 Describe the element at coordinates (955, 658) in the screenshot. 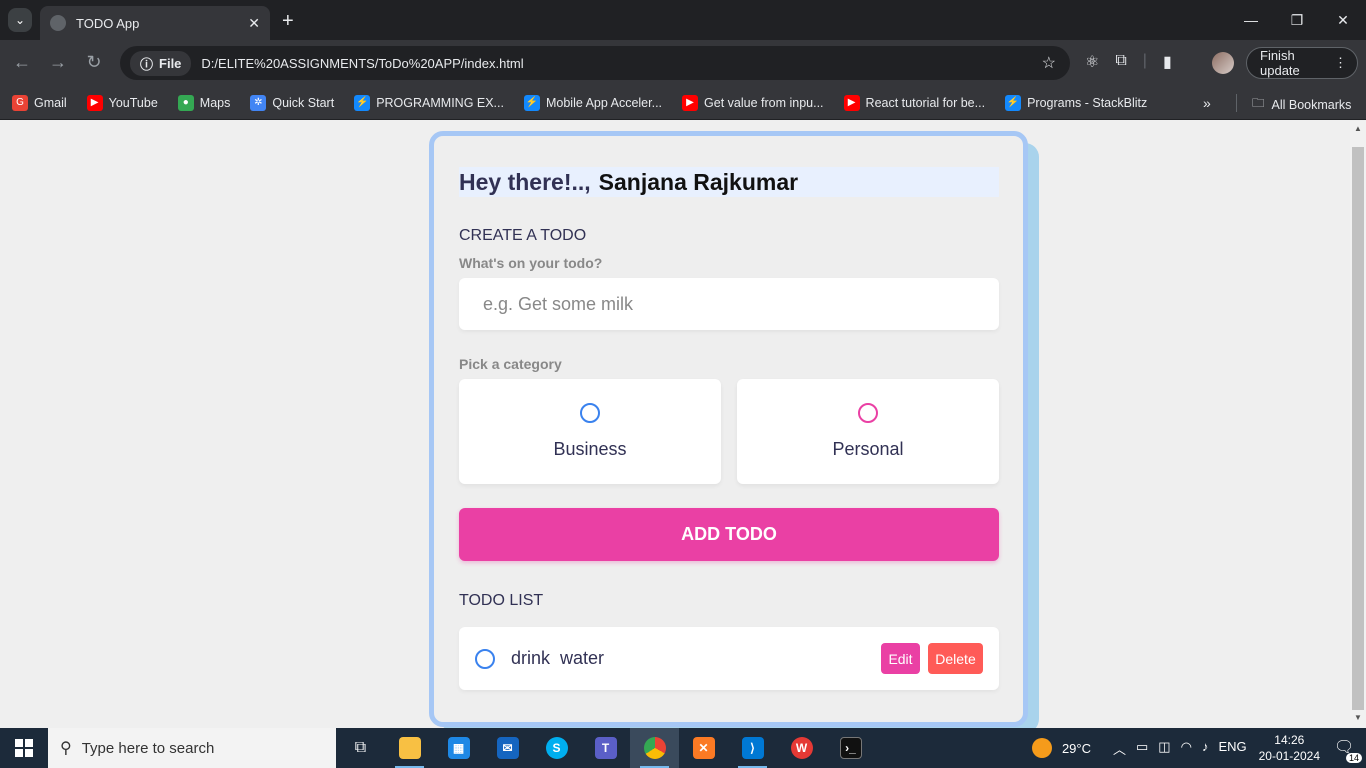

I see `delete-button: Delete` at that location.